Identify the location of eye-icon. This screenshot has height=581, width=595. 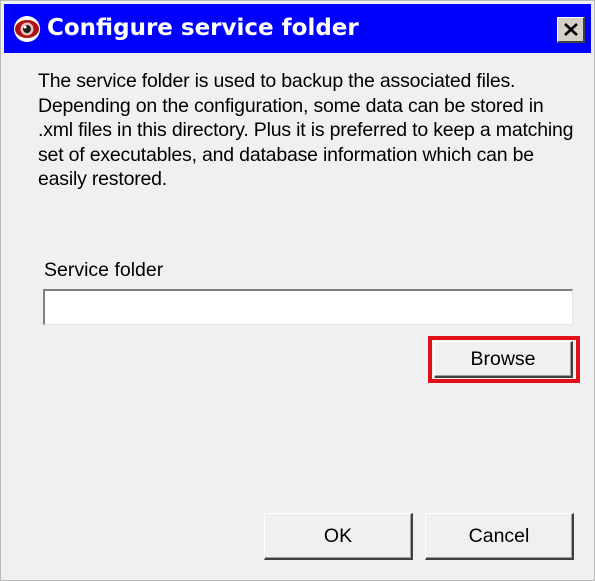
(27, 29).